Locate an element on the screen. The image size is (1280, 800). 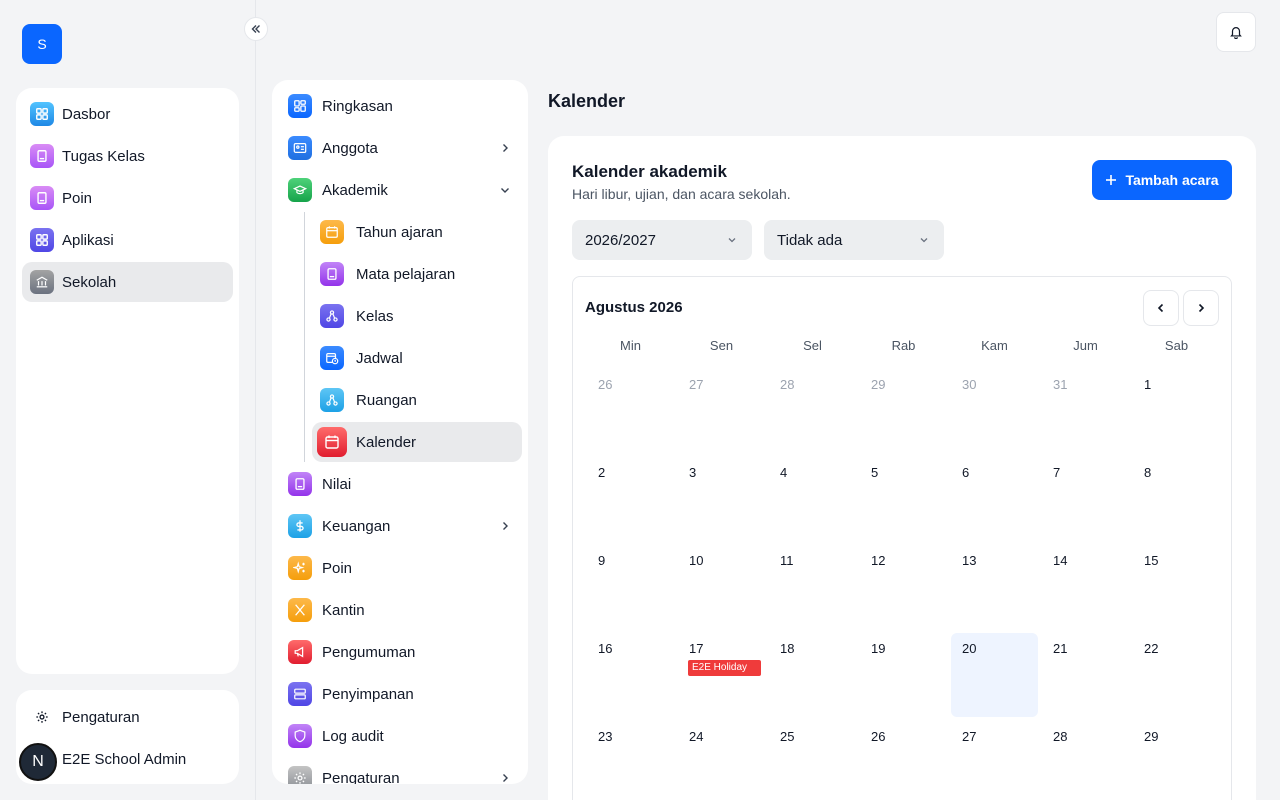
subnav-label: Kalender is located at coordinates (386, 442).